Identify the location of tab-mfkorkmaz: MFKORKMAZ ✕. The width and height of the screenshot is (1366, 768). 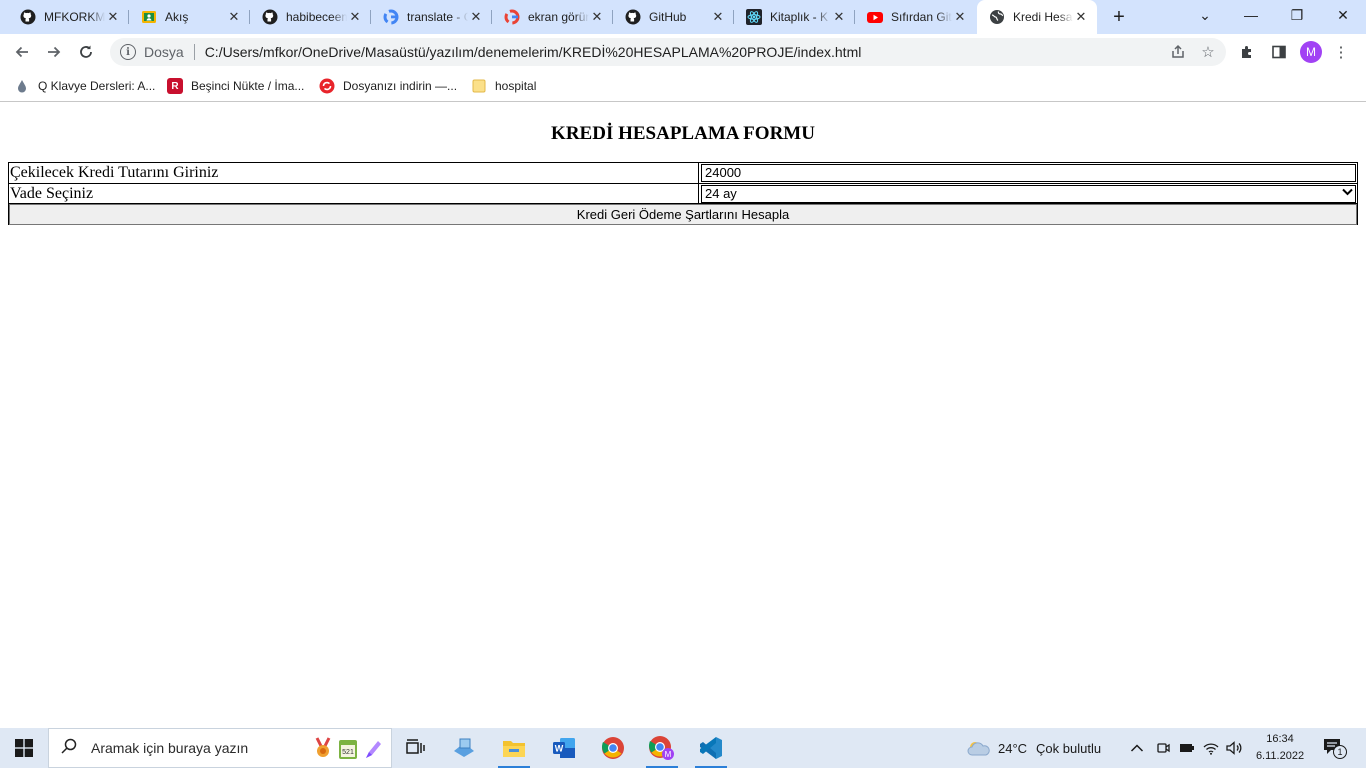
(68, 17).